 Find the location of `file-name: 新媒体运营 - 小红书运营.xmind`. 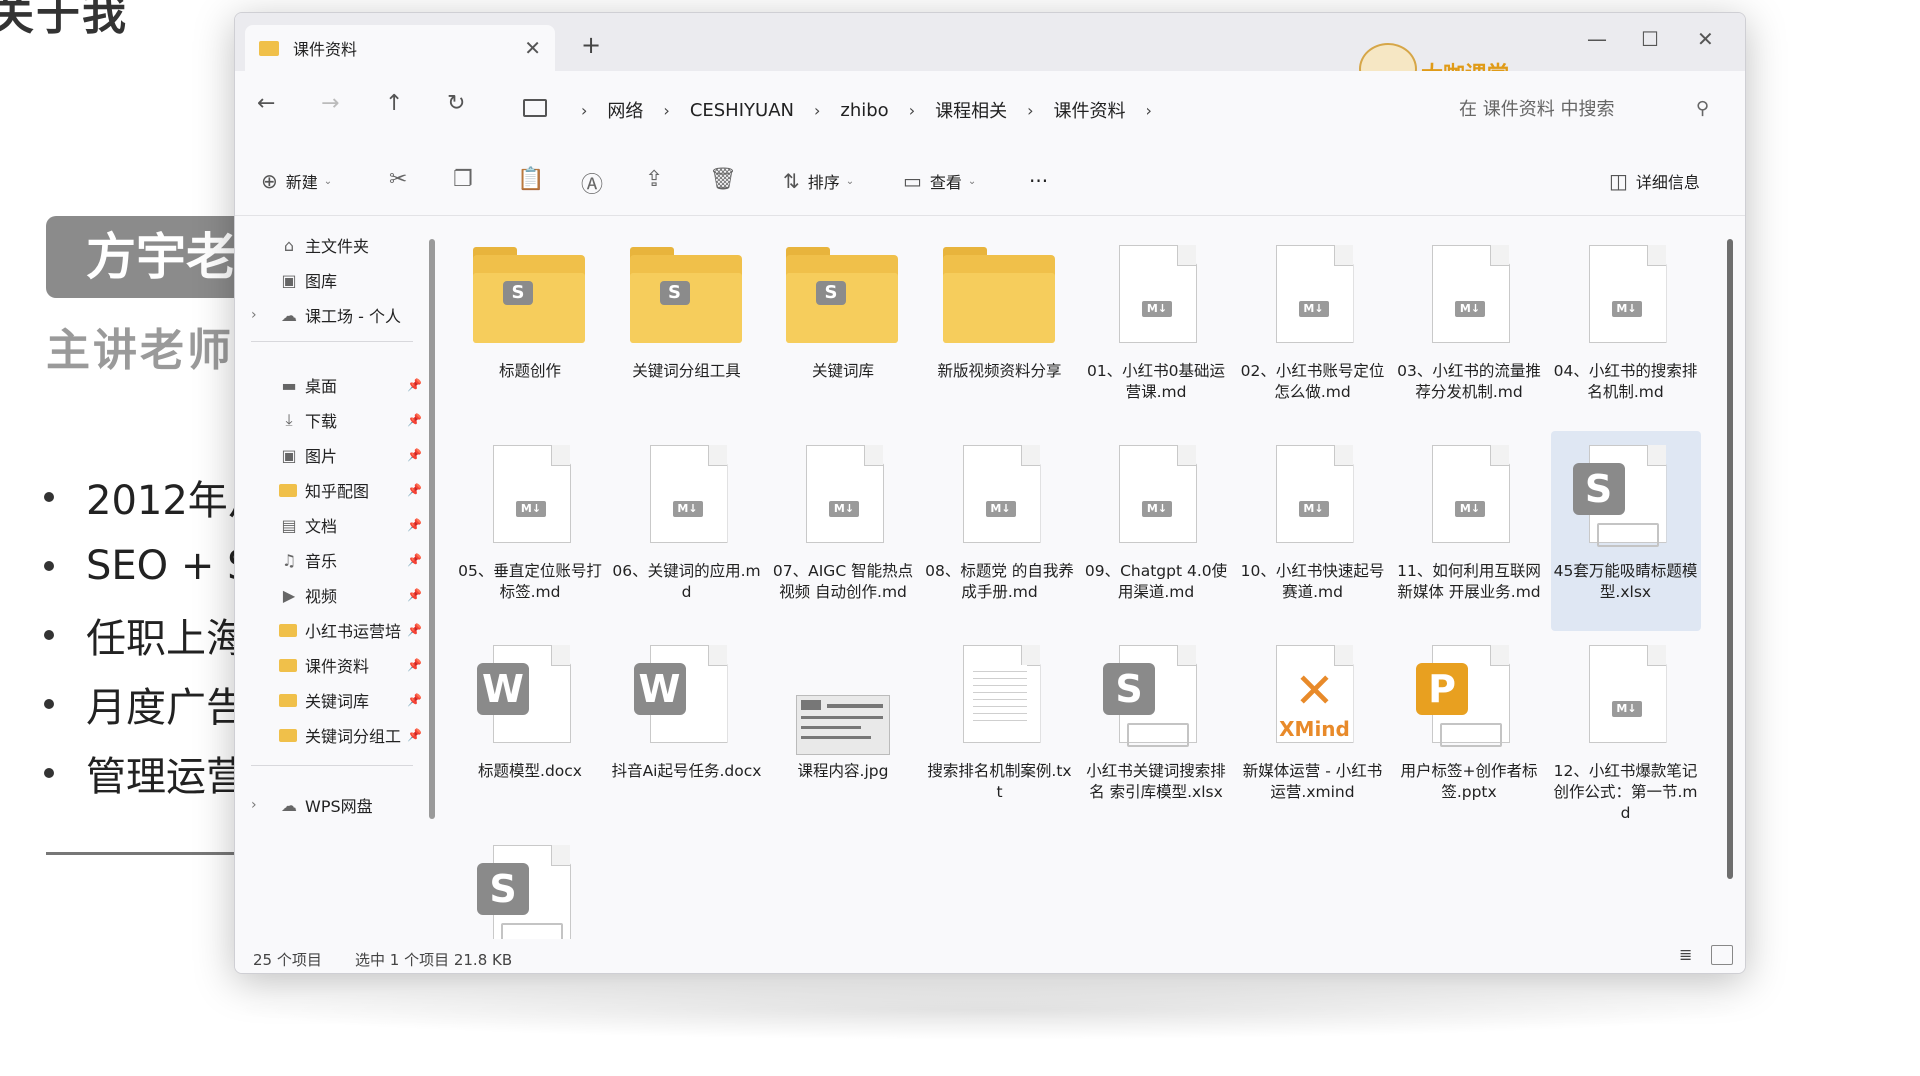

file-name: 新媒体运营 - 小红书运营.xmind is located at coordinates (1312, 781).